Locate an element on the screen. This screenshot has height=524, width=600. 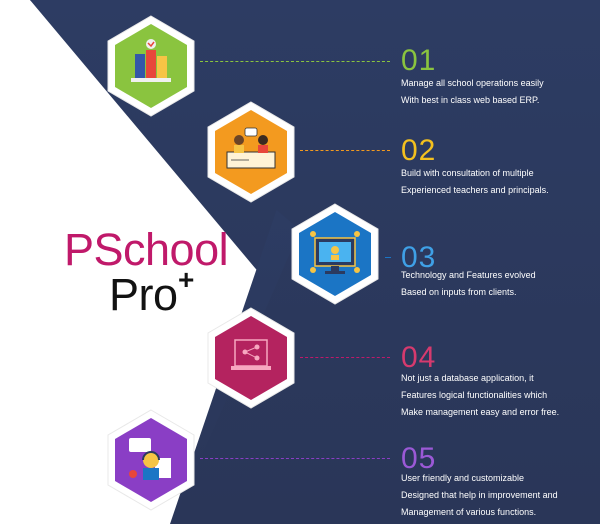
user-support-icon is located at coordinates (151, 460).